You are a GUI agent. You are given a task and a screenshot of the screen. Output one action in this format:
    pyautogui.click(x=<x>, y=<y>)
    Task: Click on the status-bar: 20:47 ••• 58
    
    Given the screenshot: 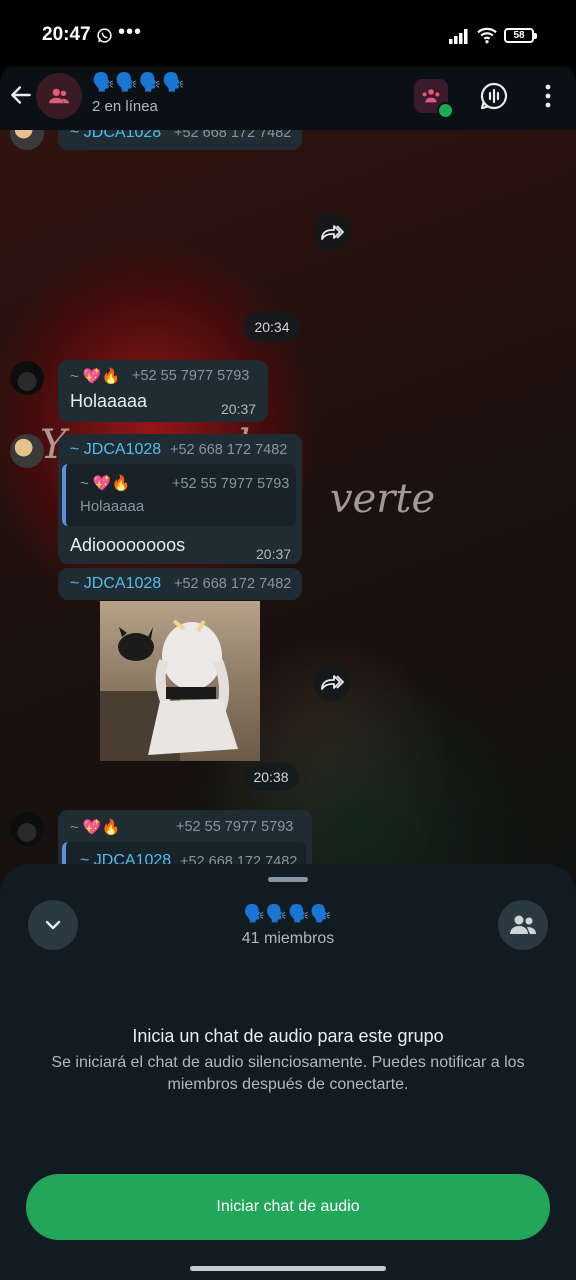 What is the action you would take?
    pyautogui.click(x=288, y=33)
    